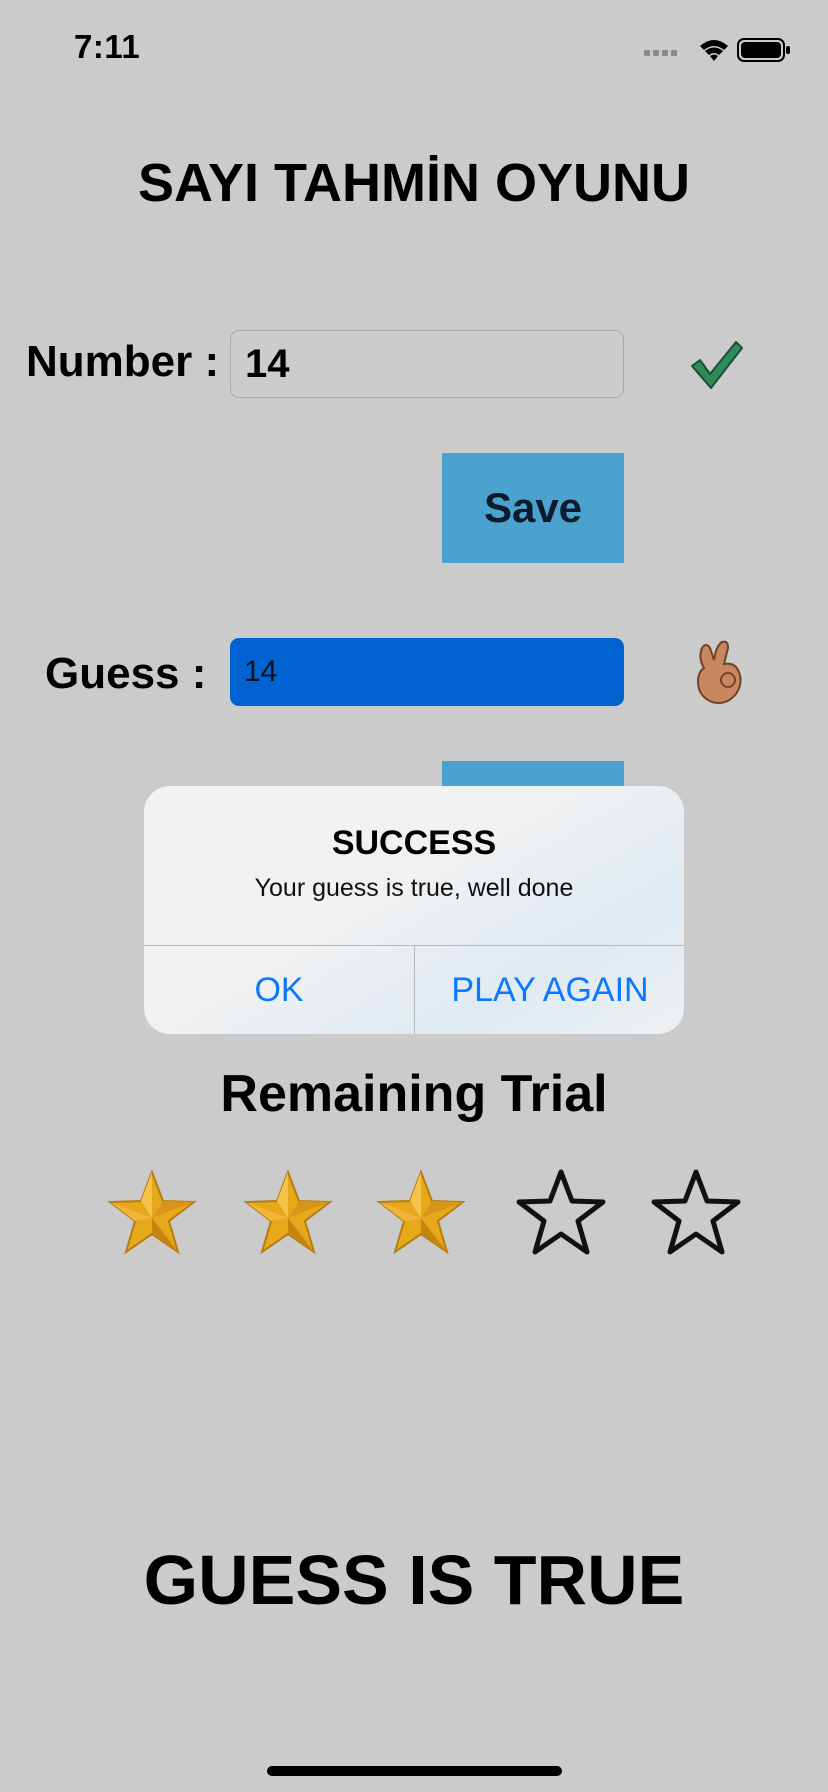 Image resolution: width=828 pixels, height=1792 pixels. What do you see at coordinates (763, 50) in the screenshot?
I see `battery-icon` at bounding box center [763, 50].